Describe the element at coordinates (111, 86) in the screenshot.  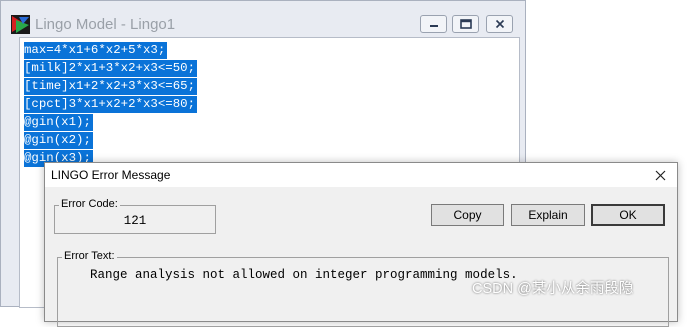
I see `code-line: [time]x1+2*x2+3*x3<=65;` at that location.